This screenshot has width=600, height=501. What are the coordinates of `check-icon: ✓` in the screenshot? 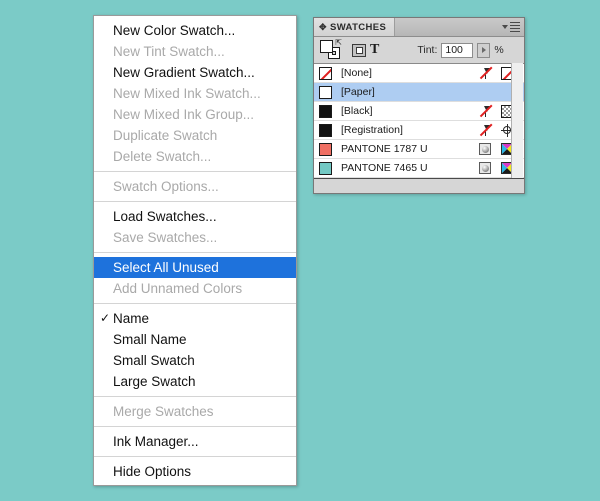 It's located at (105, 318).